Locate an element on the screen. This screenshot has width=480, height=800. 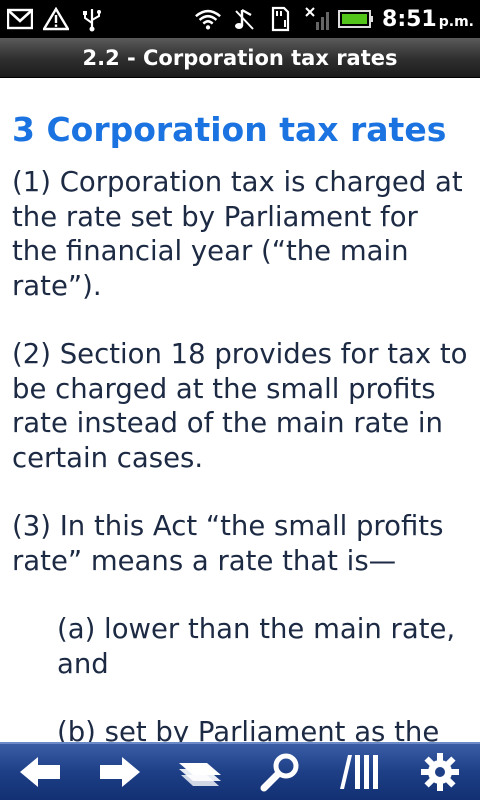
status-bar: 8:51 p.m. is located at coordinates (240, 19).